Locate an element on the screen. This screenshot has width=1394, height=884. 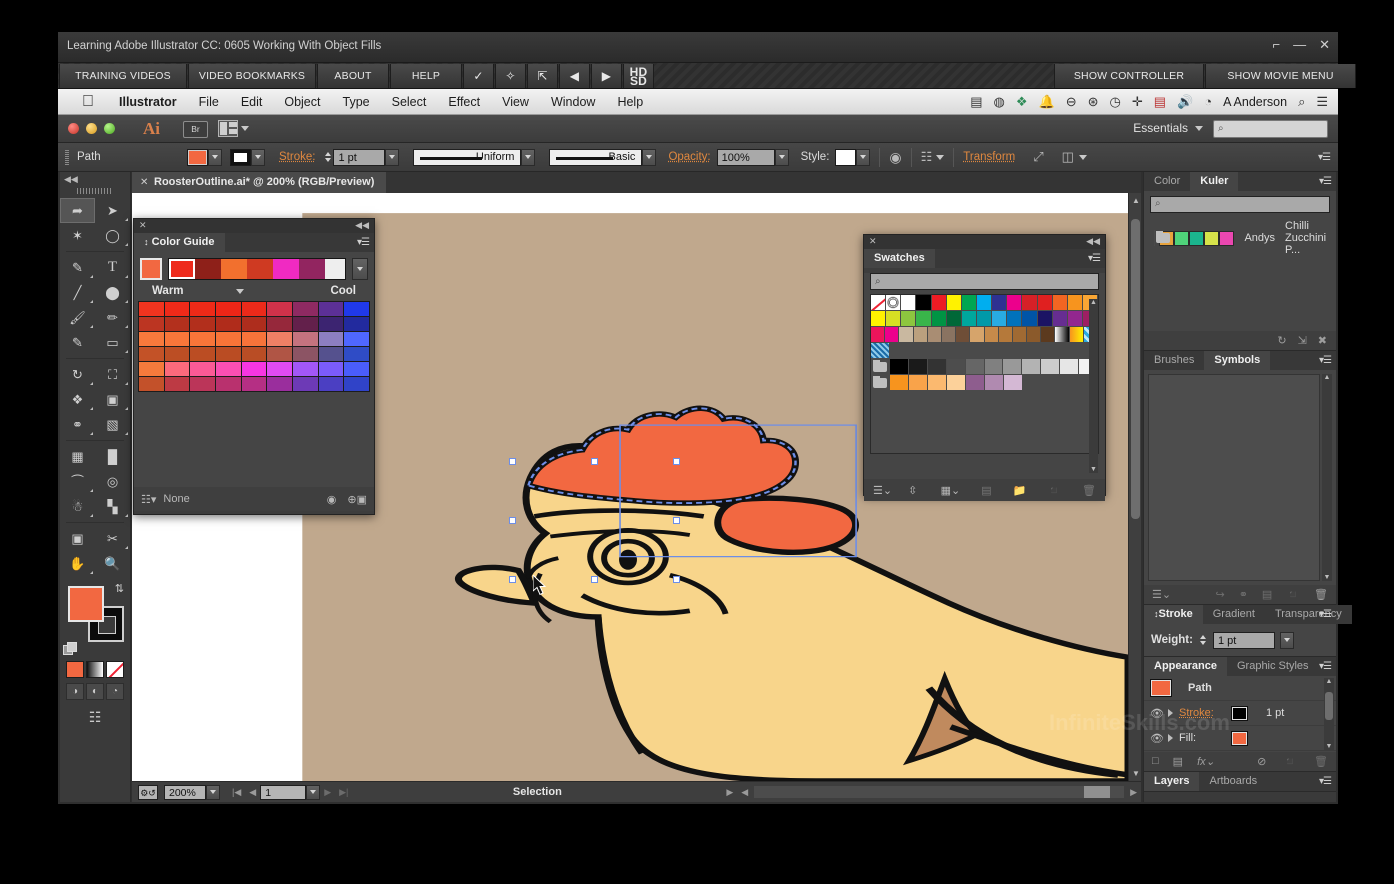
transform-label: Transform is located at coordinates (989, 157).